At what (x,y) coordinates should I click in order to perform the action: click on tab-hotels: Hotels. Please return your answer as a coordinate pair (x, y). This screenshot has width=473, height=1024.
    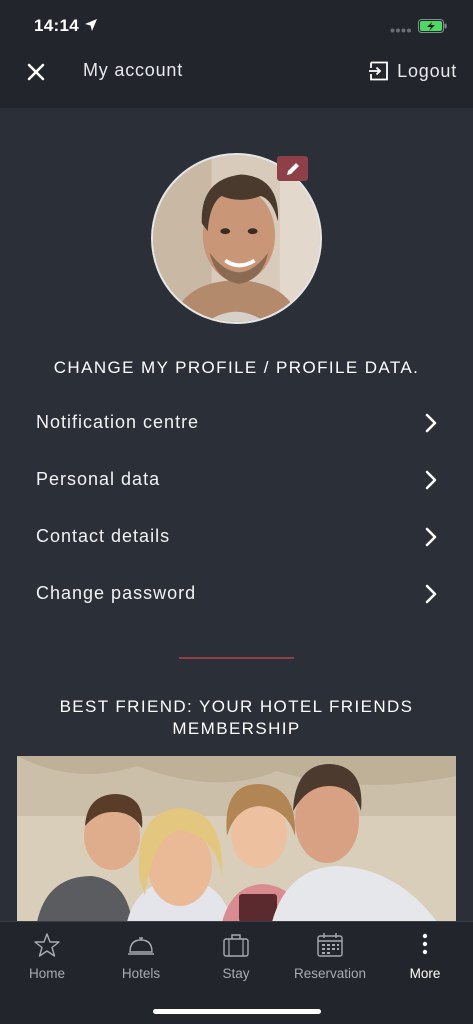
    Looking at the image, I should click on (141, 953).